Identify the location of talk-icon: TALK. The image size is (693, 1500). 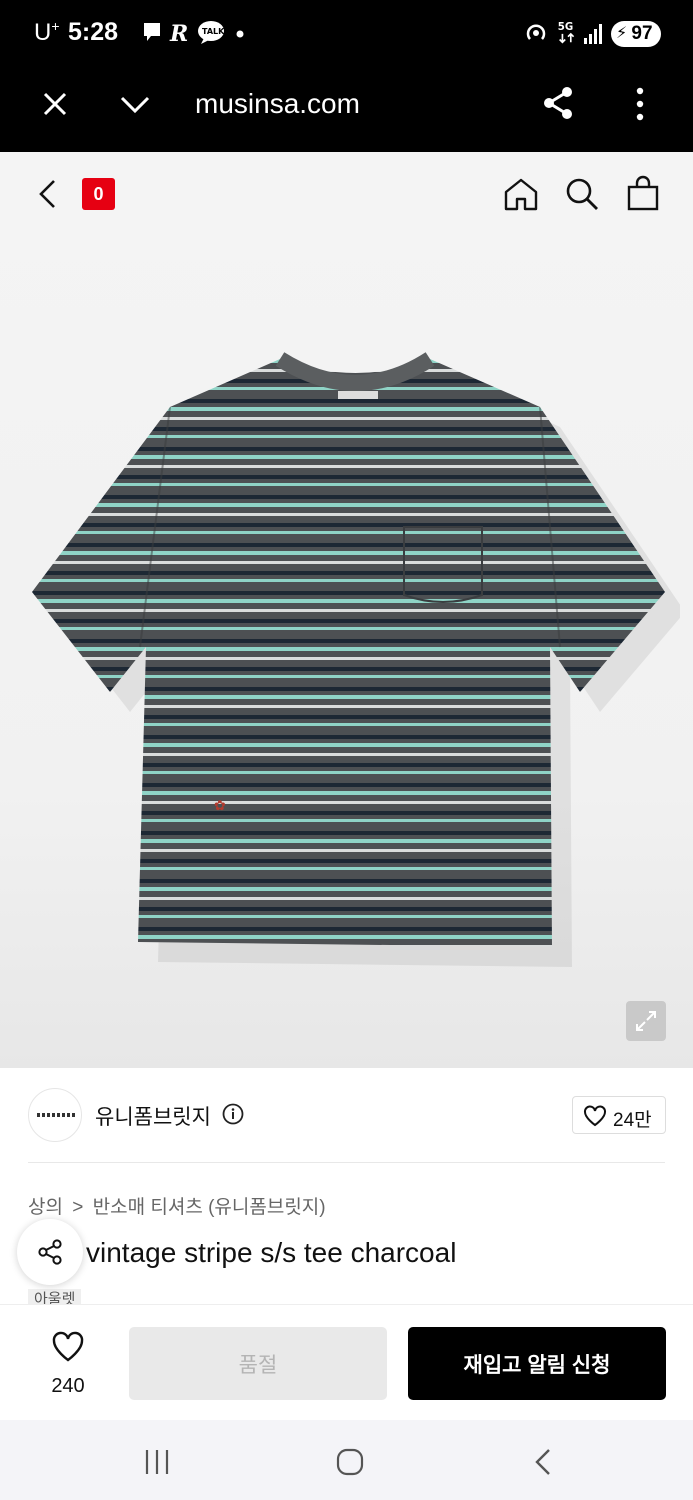
(211, 32).